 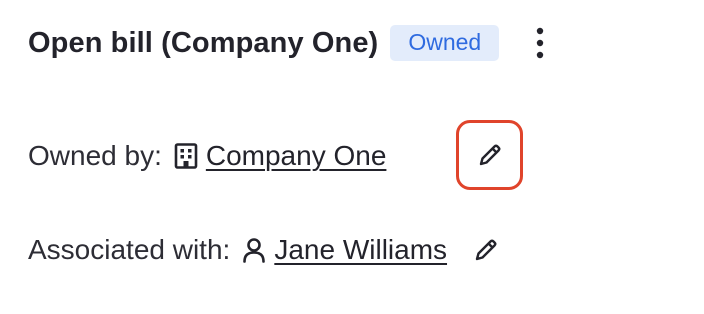 I want to click on building-icon, so click(x=186, y=156).